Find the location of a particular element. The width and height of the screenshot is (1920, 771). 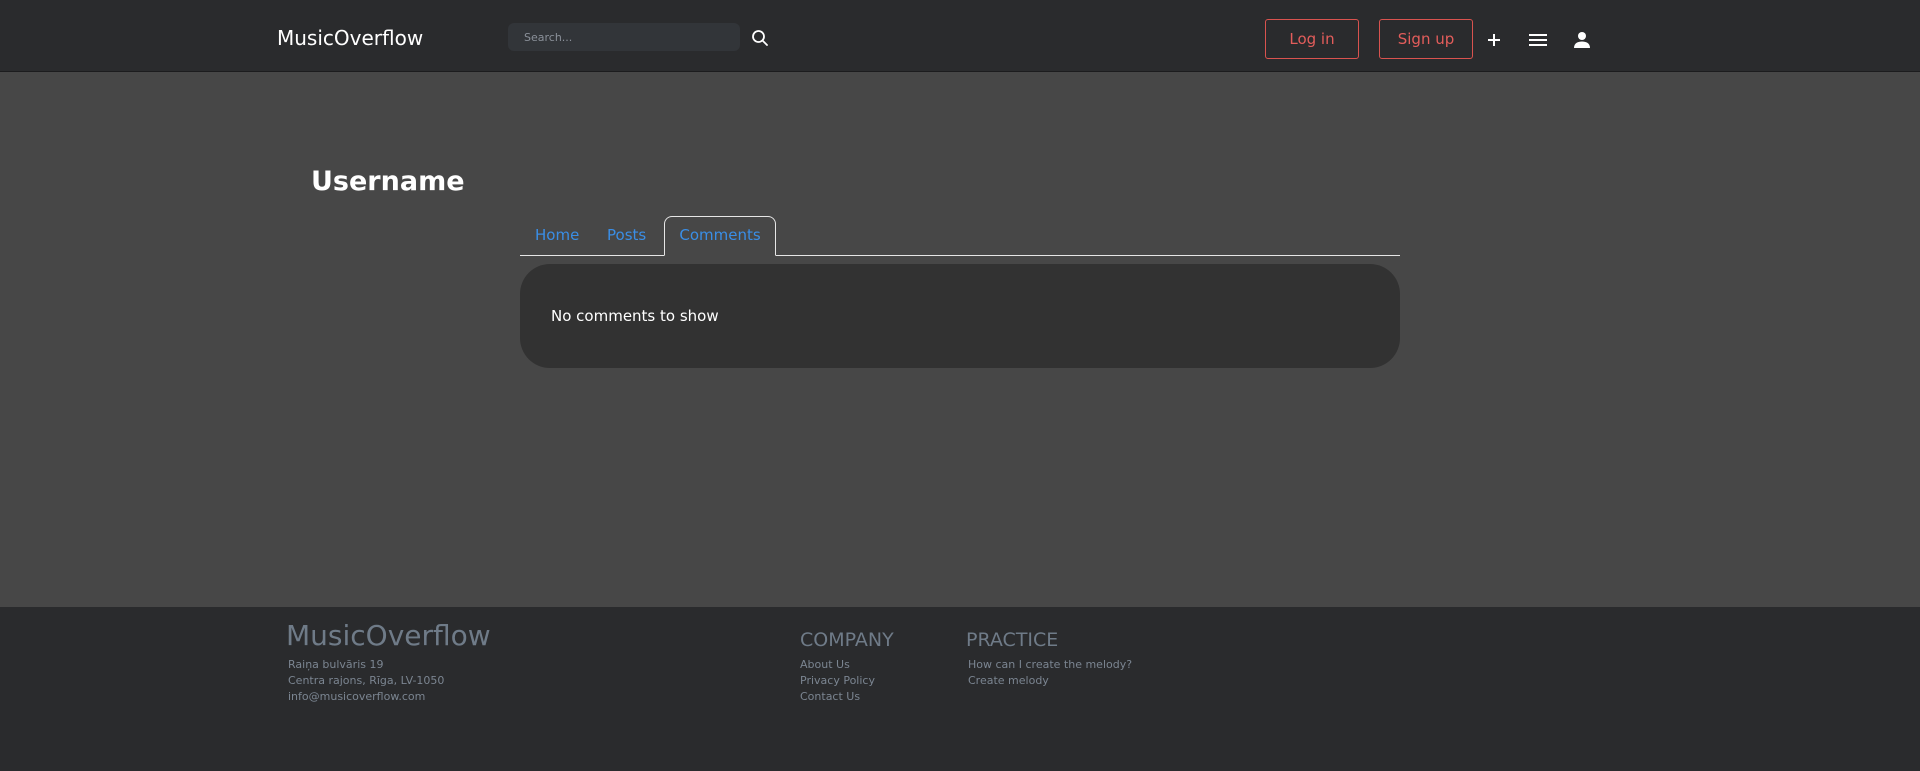

search-icon is located at coordinates (760, 38).